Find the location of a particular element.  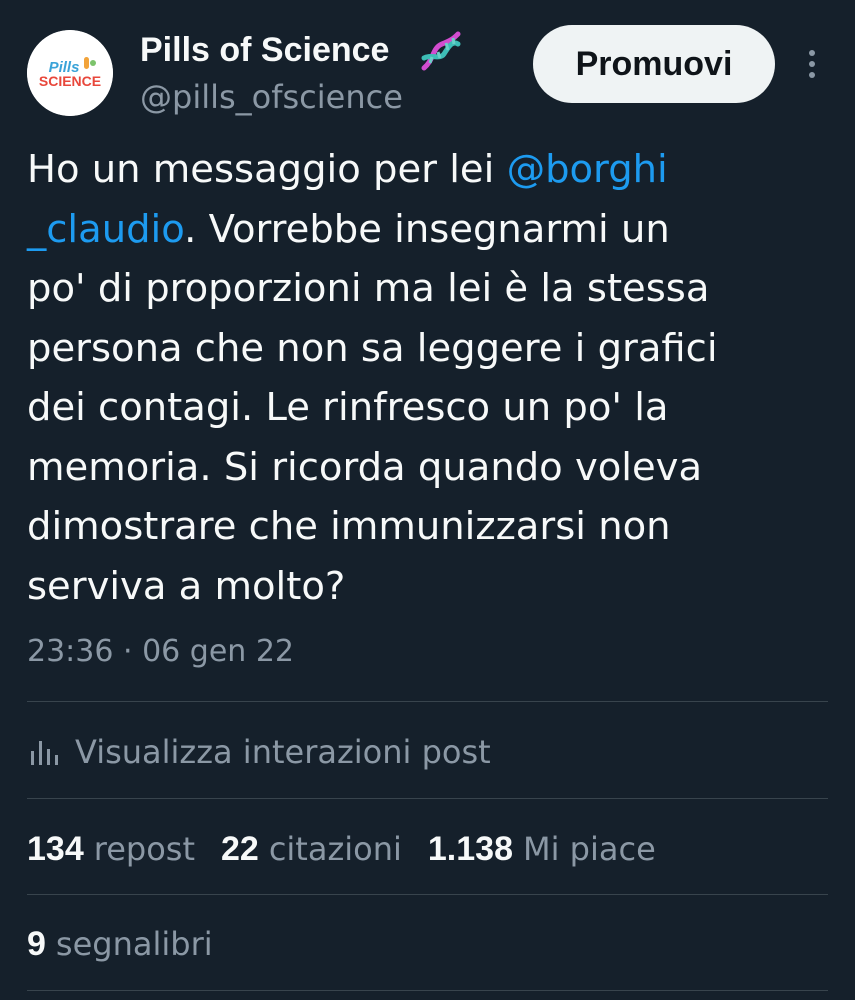

stat-likes: 1.138 Mi piace is located at coordinates (542, 849).